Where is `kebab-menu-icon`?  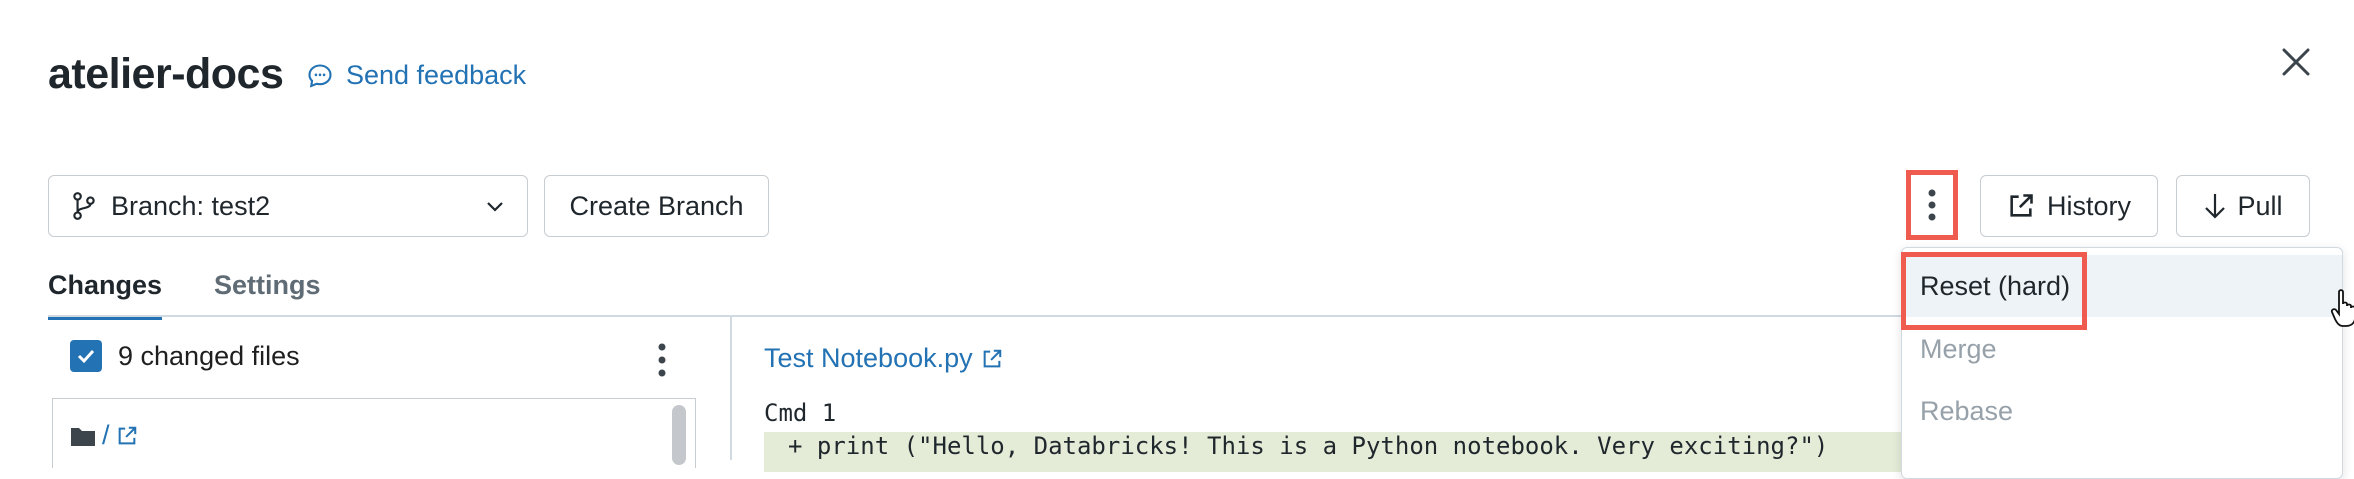 kebab-menu-icon is located at coordinates (1932, 205).